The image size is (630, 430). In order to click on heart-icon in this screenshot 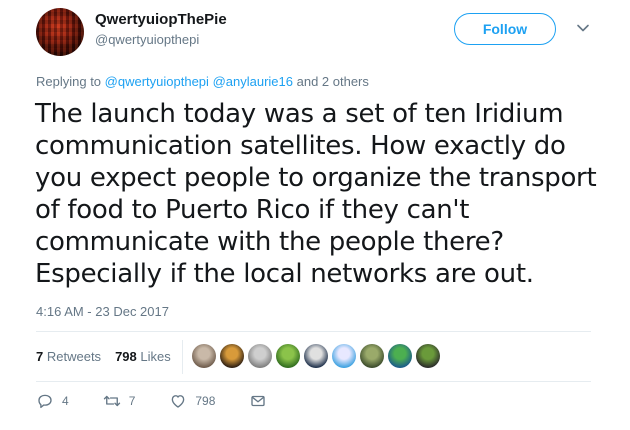, I will do `click(178, 401)`.